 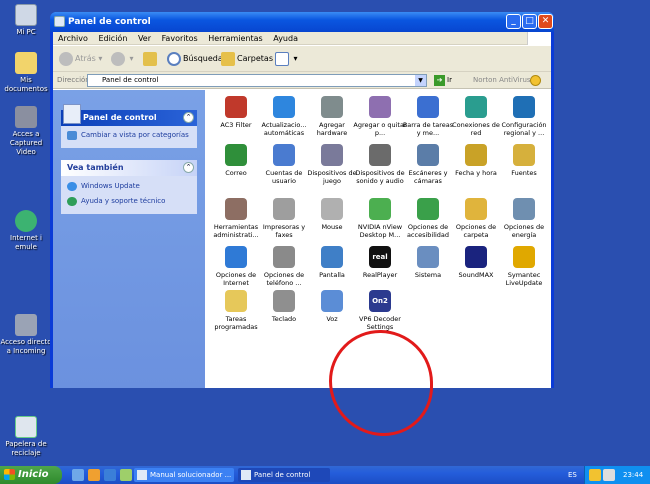 What do you see at coordinates (449, 80) in the screenshot?
I see `go-button: ➔ Ir` at bounding box center [449, 80].